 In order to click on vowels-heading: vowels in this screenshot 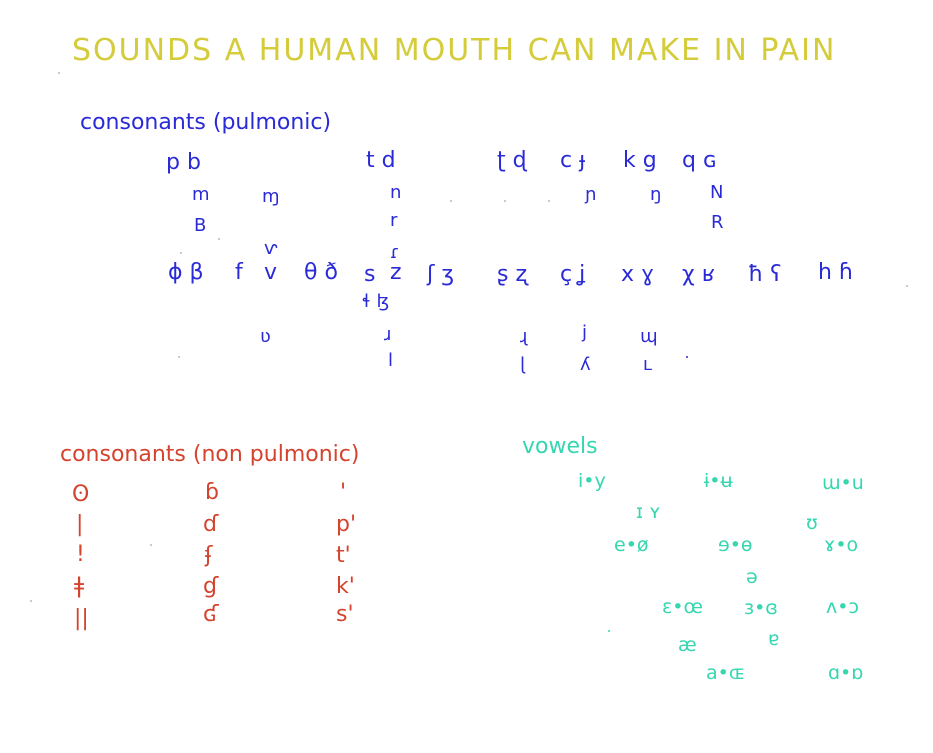, I will do `click(560, 446)`.